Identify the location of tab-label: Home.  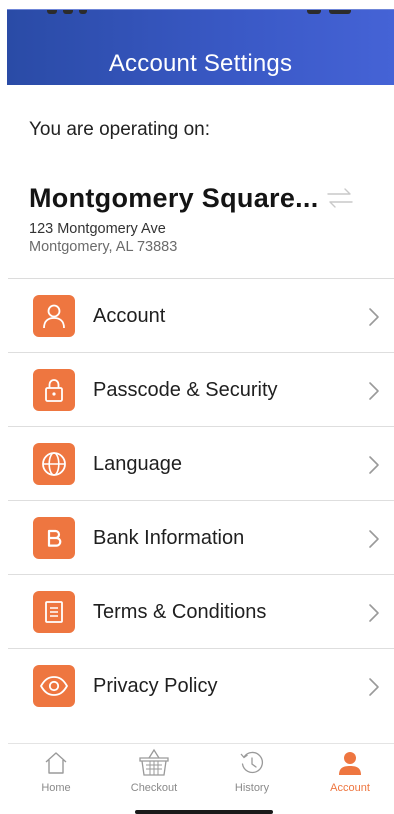
(56, 788).